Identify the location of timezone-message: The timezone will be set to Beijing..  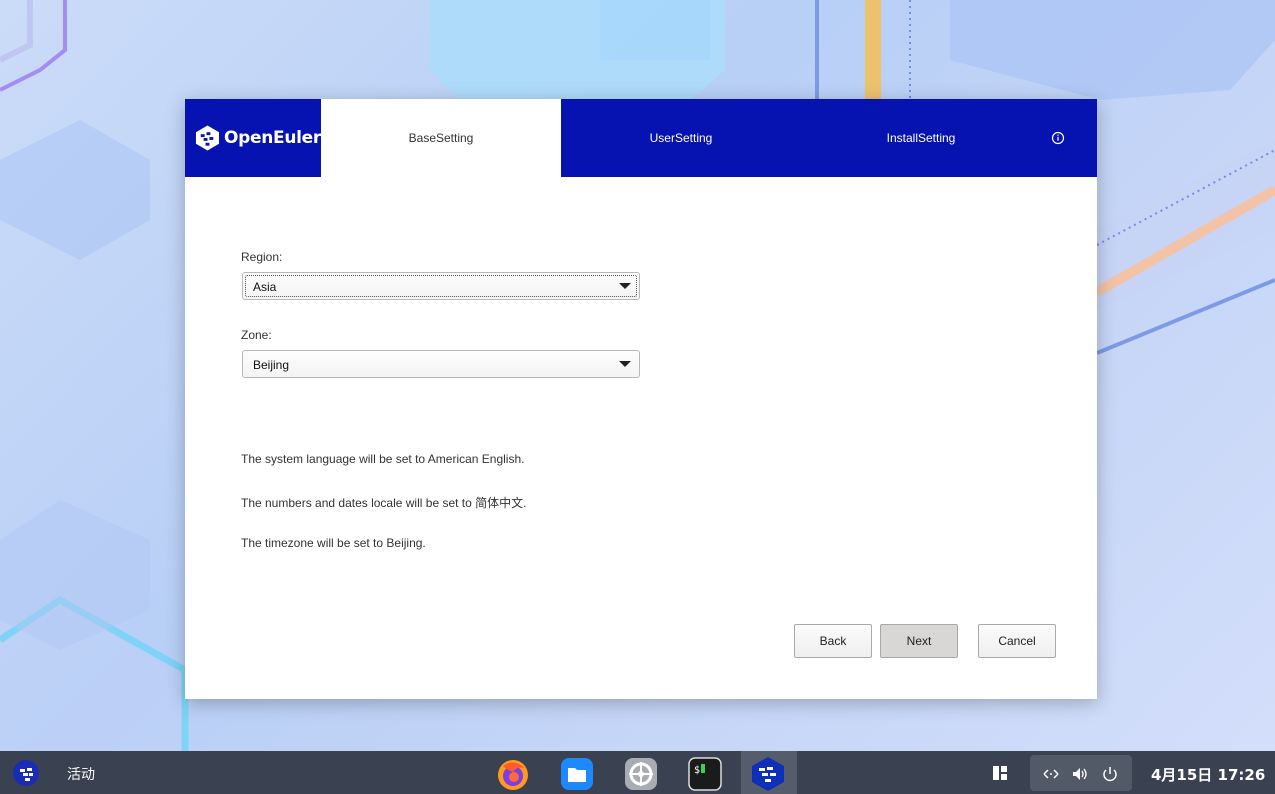
(333, 543).